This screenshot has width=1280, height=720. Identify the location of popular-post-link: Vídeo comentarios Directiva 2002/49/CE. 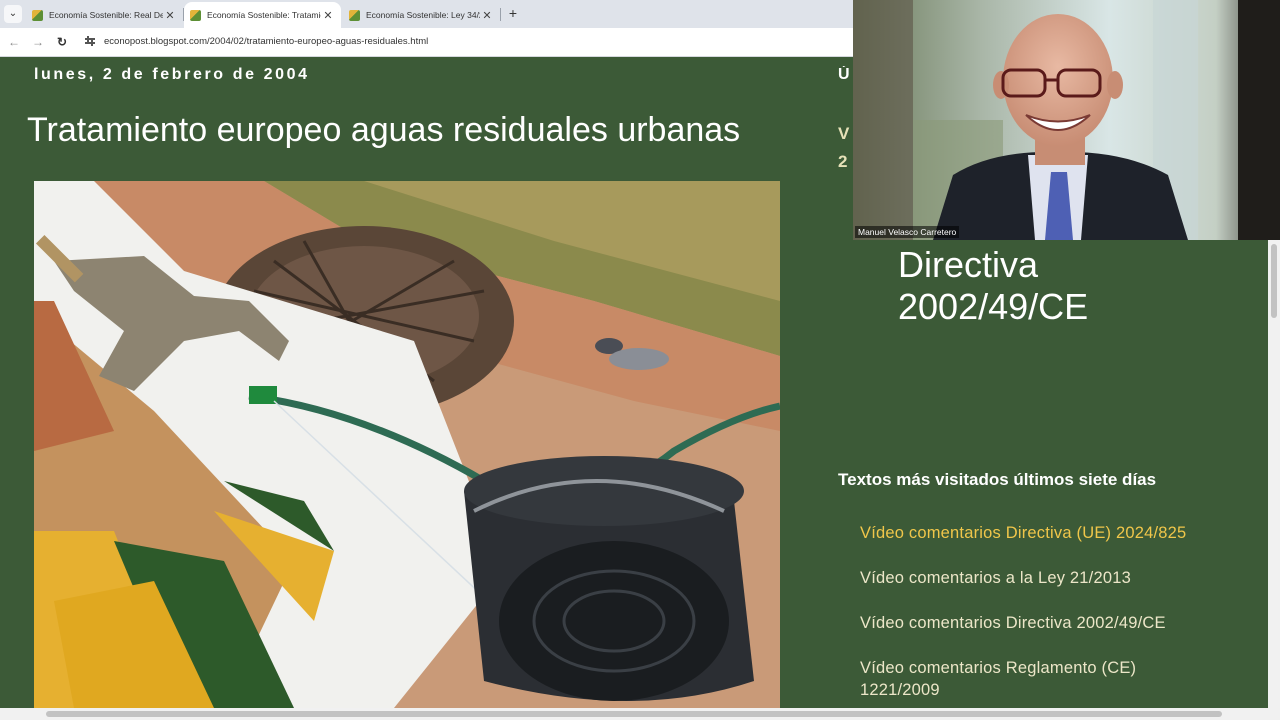
(1040, 623).